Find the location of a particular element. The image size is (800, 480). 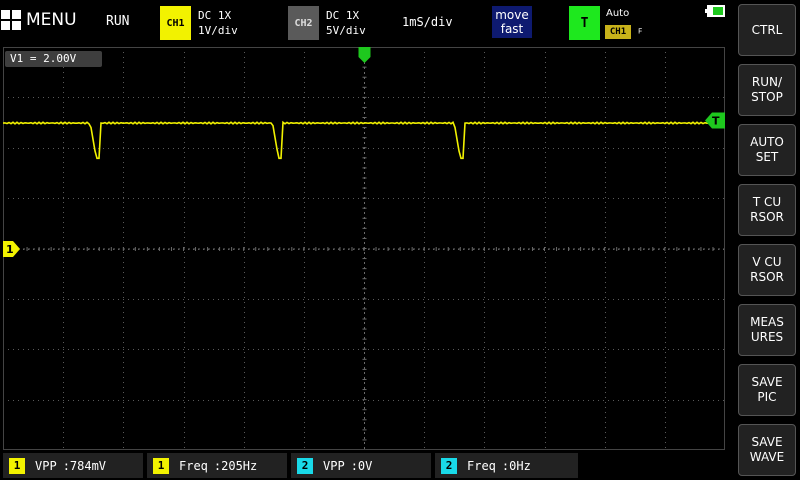

cursor-readout: V1 = 2.00V is located at coordinates (53, 59).